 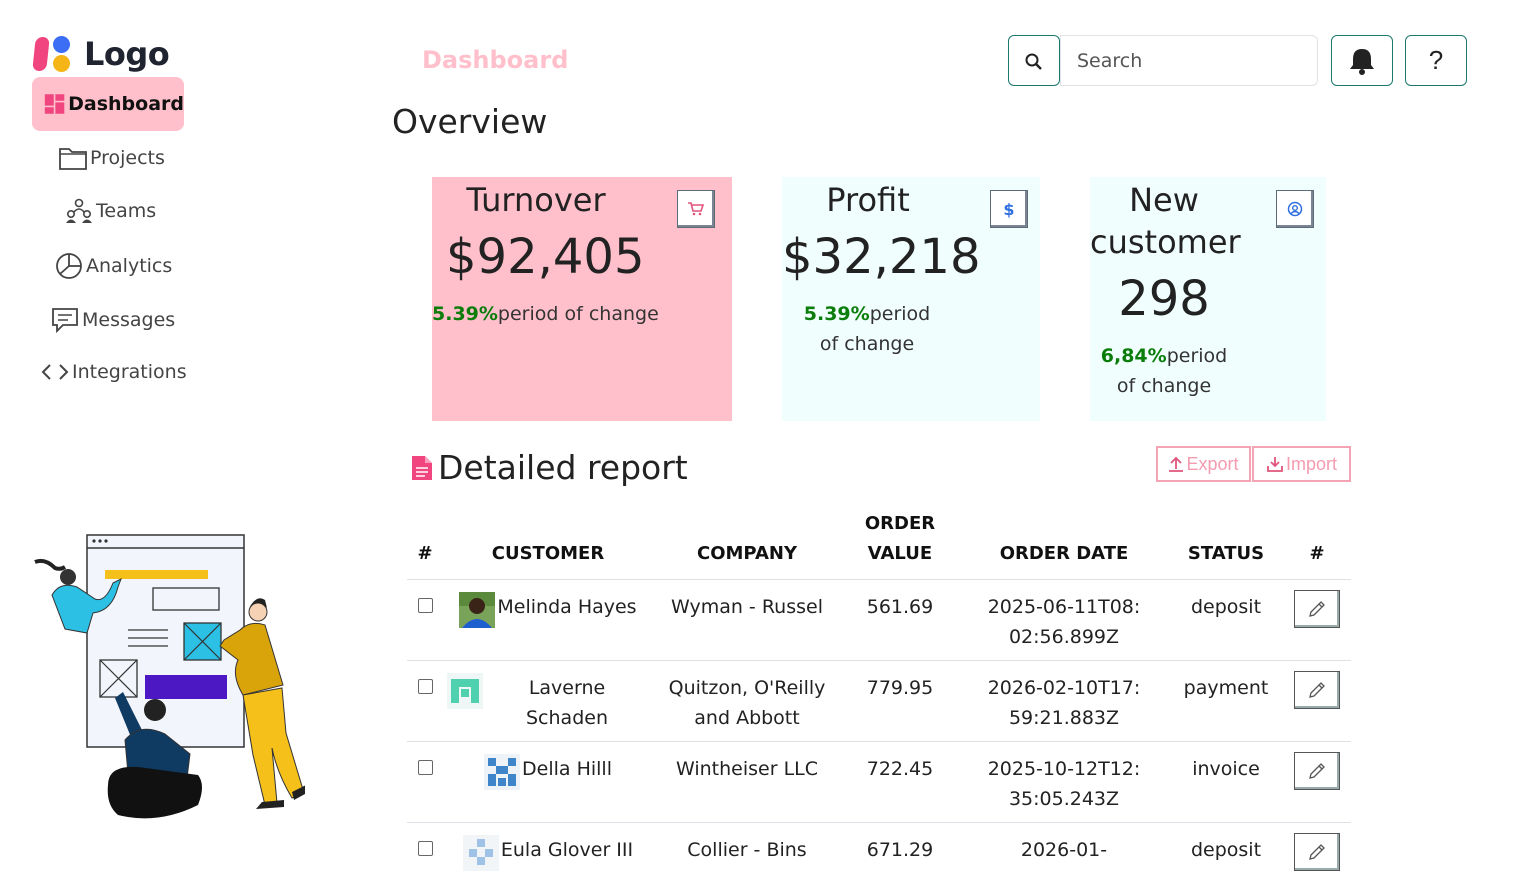 What do you see at coordinates (1164, 299) in the screenshot?
I see `card-value: 298` at bounding box center [1164, 299].